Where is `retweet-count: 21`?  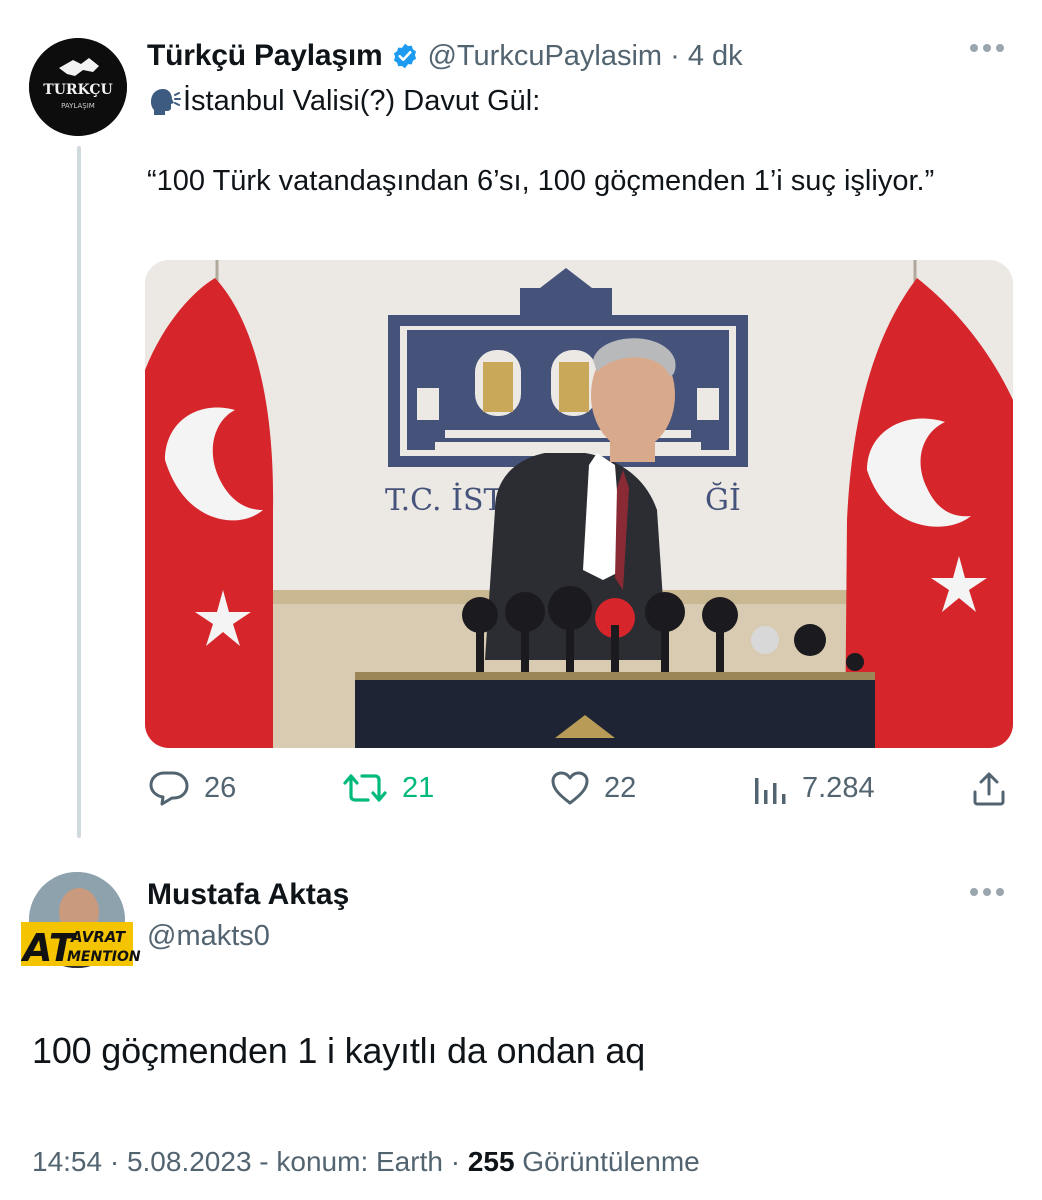 retweet-count: 21 is located at coordinates (418, 787).